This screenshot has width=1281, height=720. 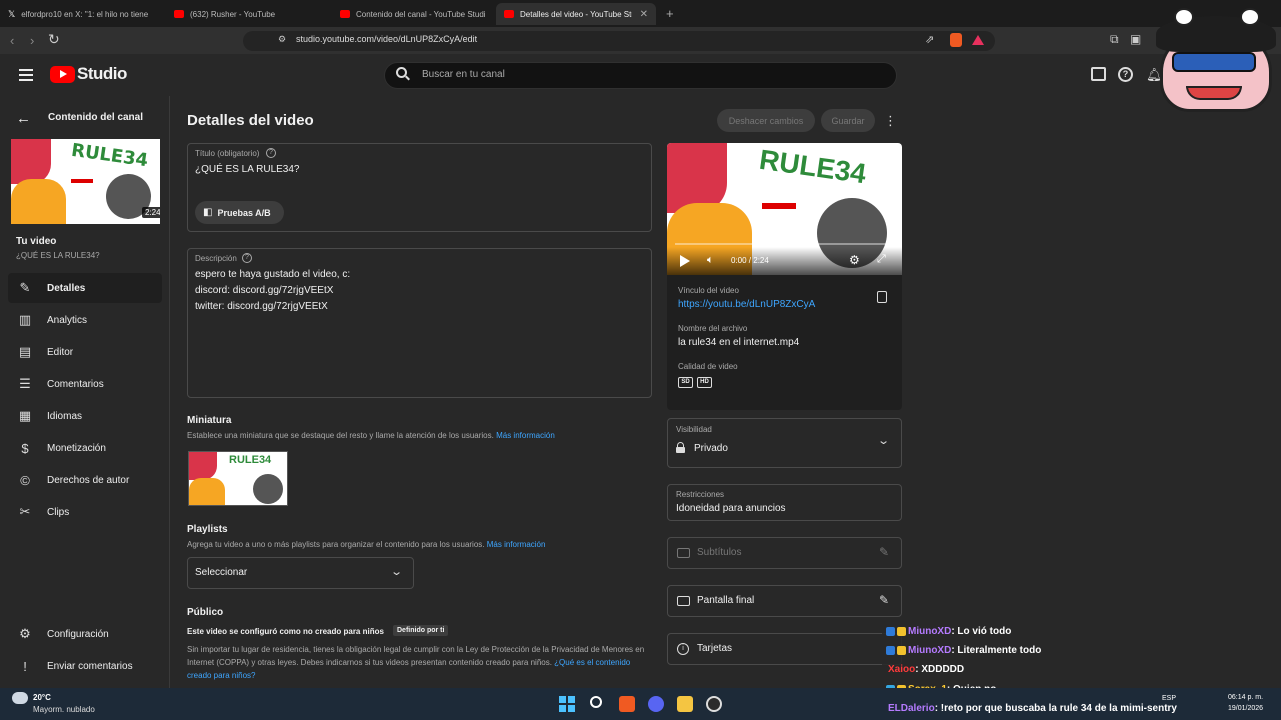 What do you see at coordinates (85, 416) in the screenshot?
I see `sidebar-item-languages: ▦ Idiomas` at bounding box center [85, 416].